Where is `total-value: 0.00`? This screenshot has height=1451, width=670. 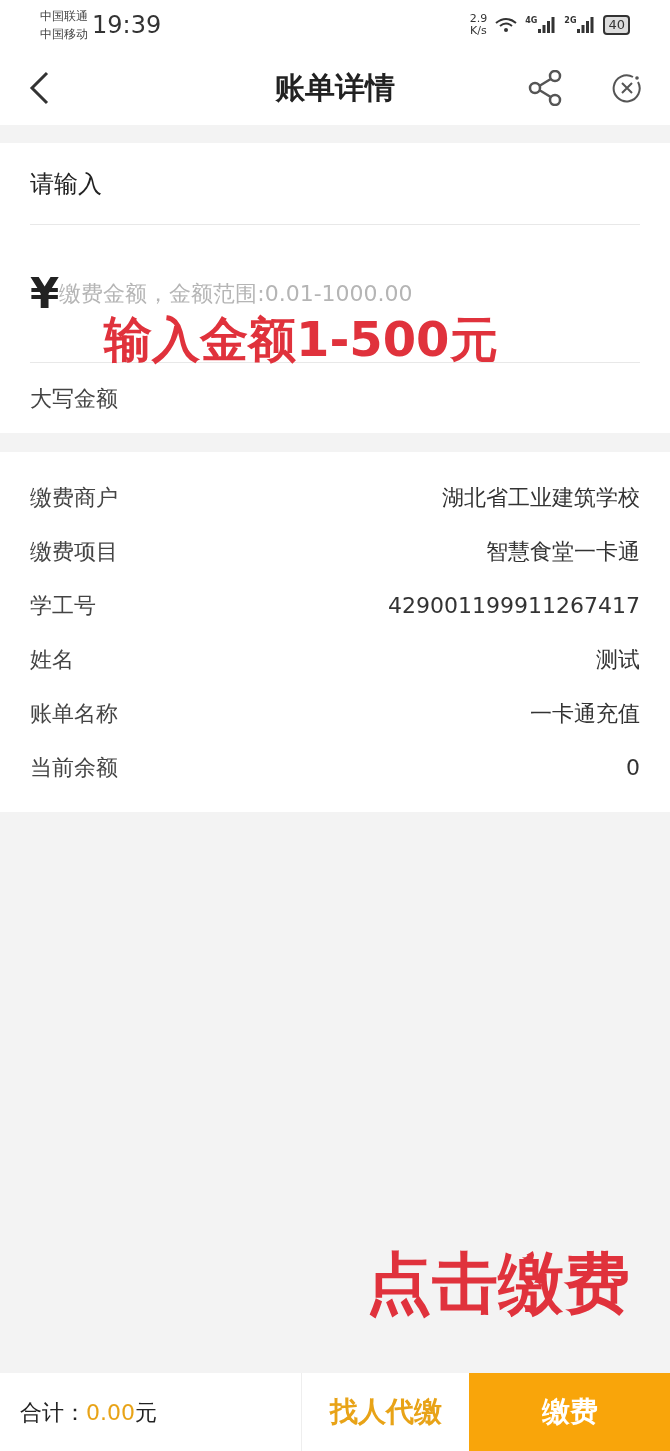 total-value: 0.00 is located at coordinates (110, 1412).